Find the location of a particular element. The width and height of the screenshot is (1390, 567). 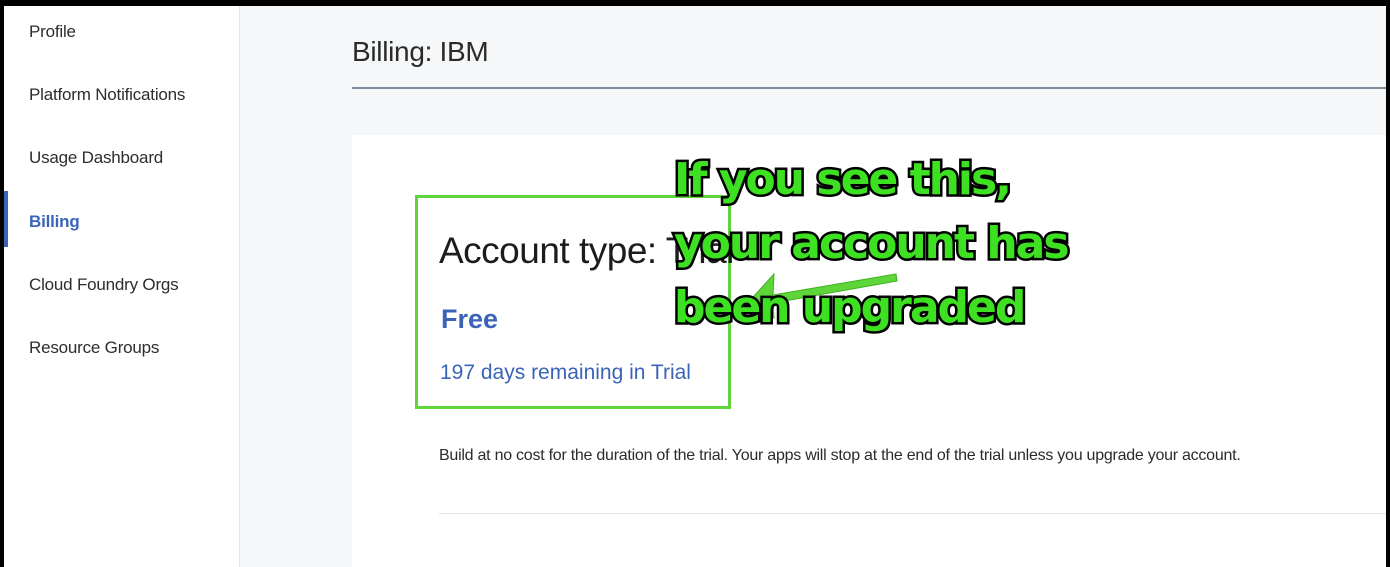

annotation-line: your account has is located at coordinates (872, 244).